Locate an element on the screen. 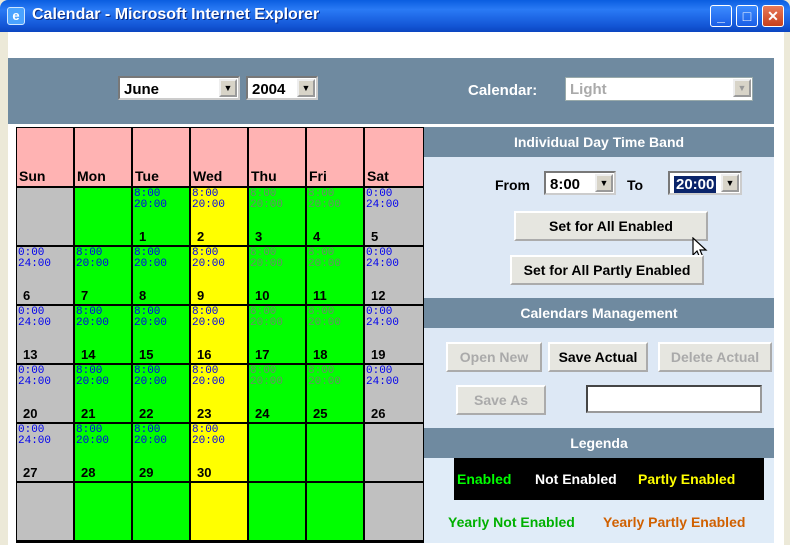  month-select: June ▼ is located at coordinates (179, 88).